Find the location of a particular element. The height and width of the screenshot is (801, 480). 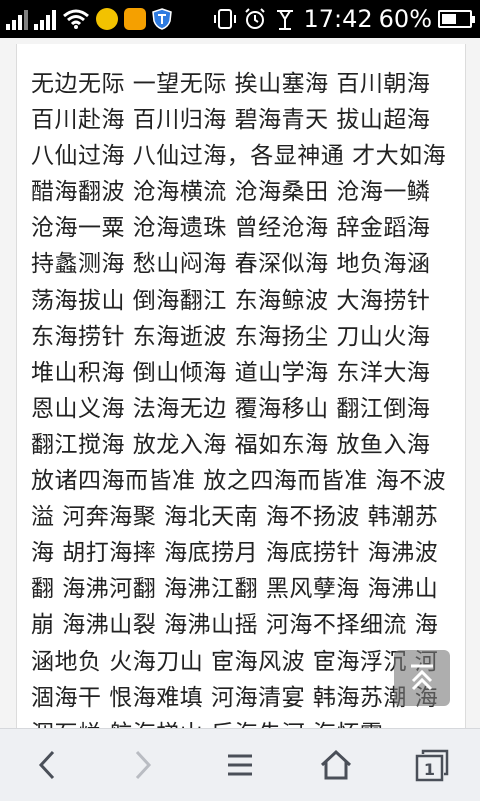

menu-icon is located at coordinates (240, 765).